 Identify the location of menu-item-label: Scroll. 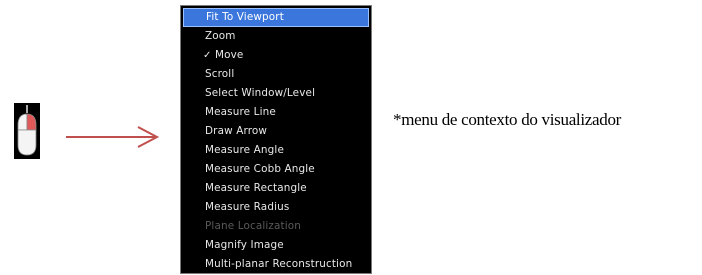
(220, 74).